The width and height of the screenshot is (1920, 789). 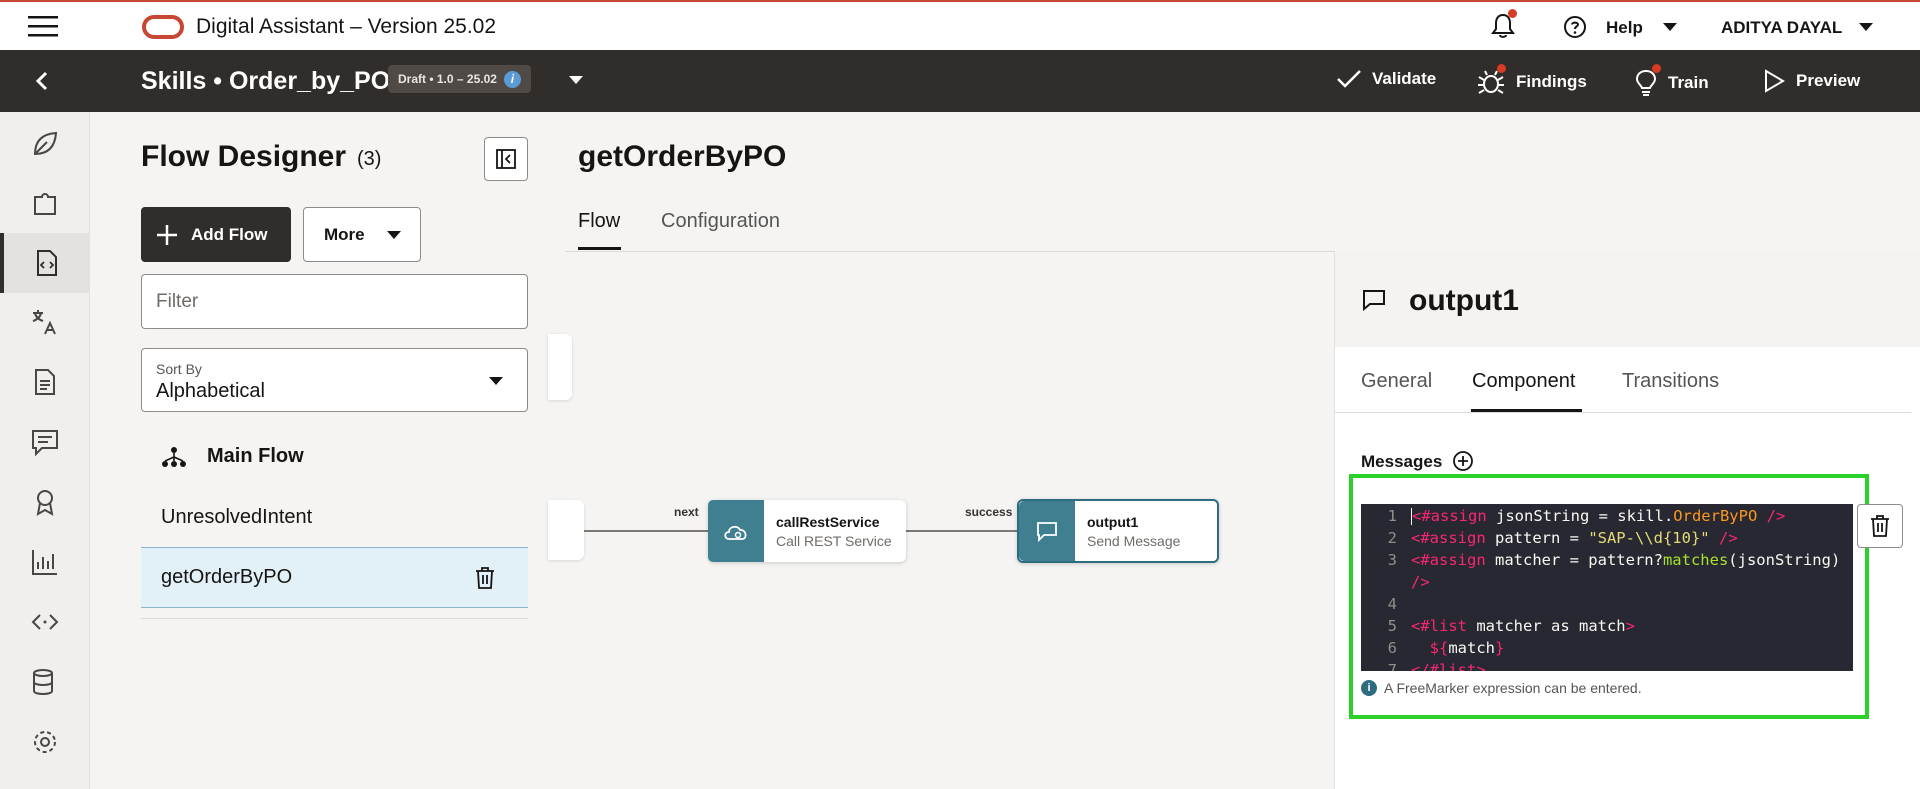 I want to click on collapse-panel-button, so click(x=506, y=159).